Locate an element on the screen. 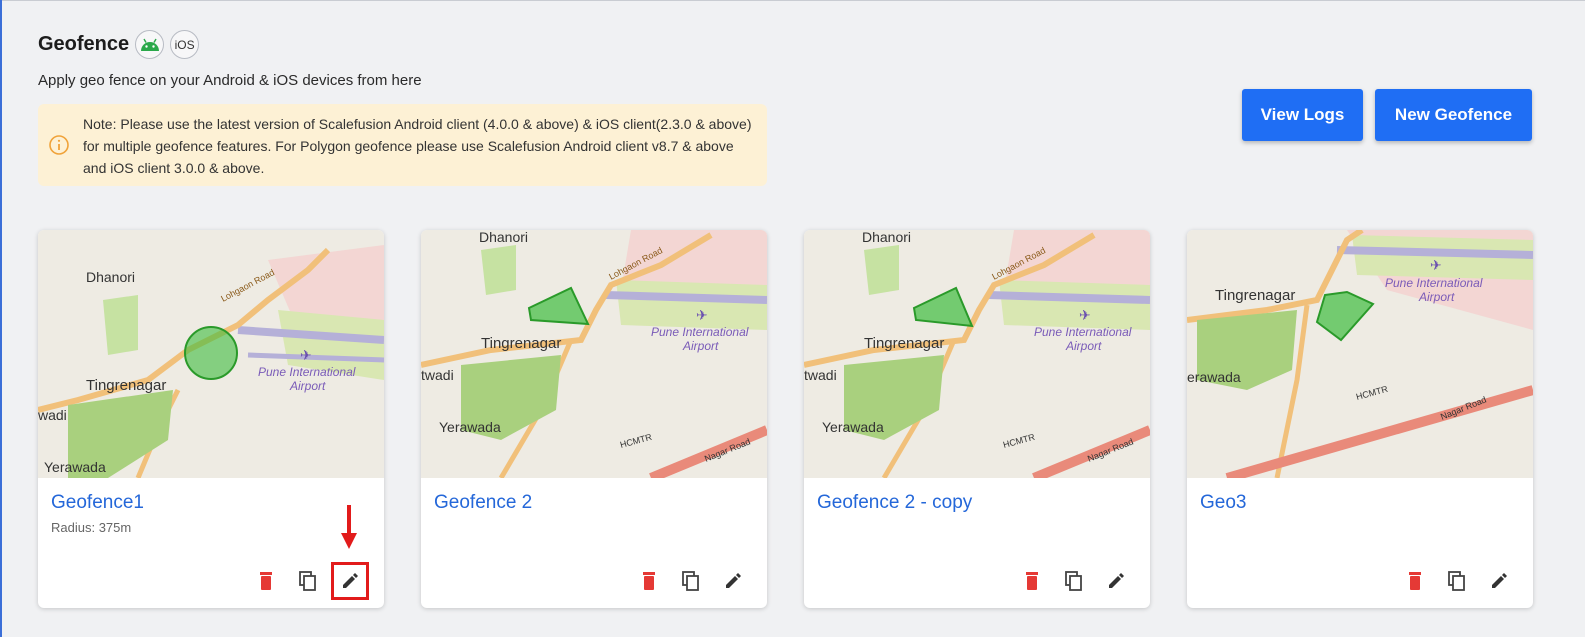 The height and width of the screenshot is (637, 1585). ios-badge: iOS is located at coordinates (185, 44).